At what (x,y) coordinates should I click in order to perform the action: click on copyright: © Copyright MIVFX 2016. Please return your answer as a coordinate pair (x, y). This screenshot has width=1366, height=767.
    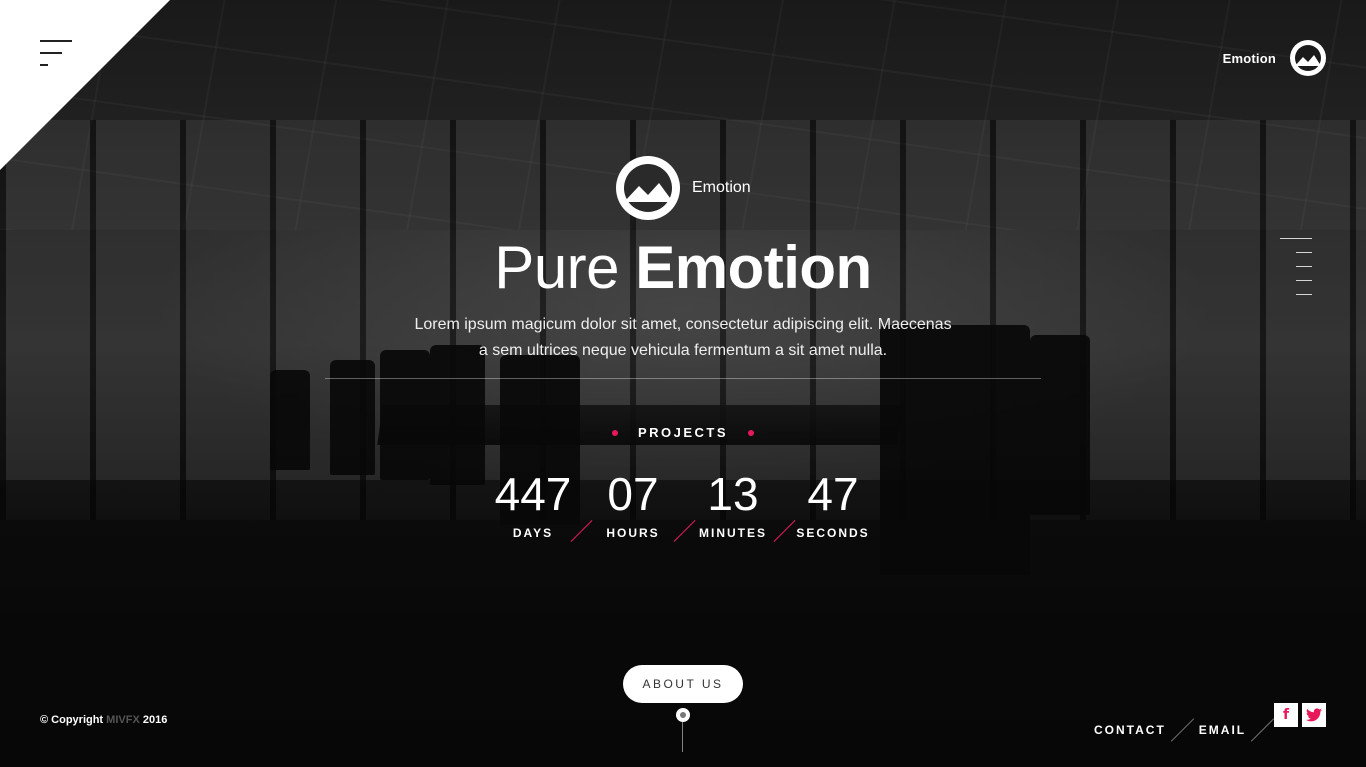
    Looking at the image, I should click on (103, 720).